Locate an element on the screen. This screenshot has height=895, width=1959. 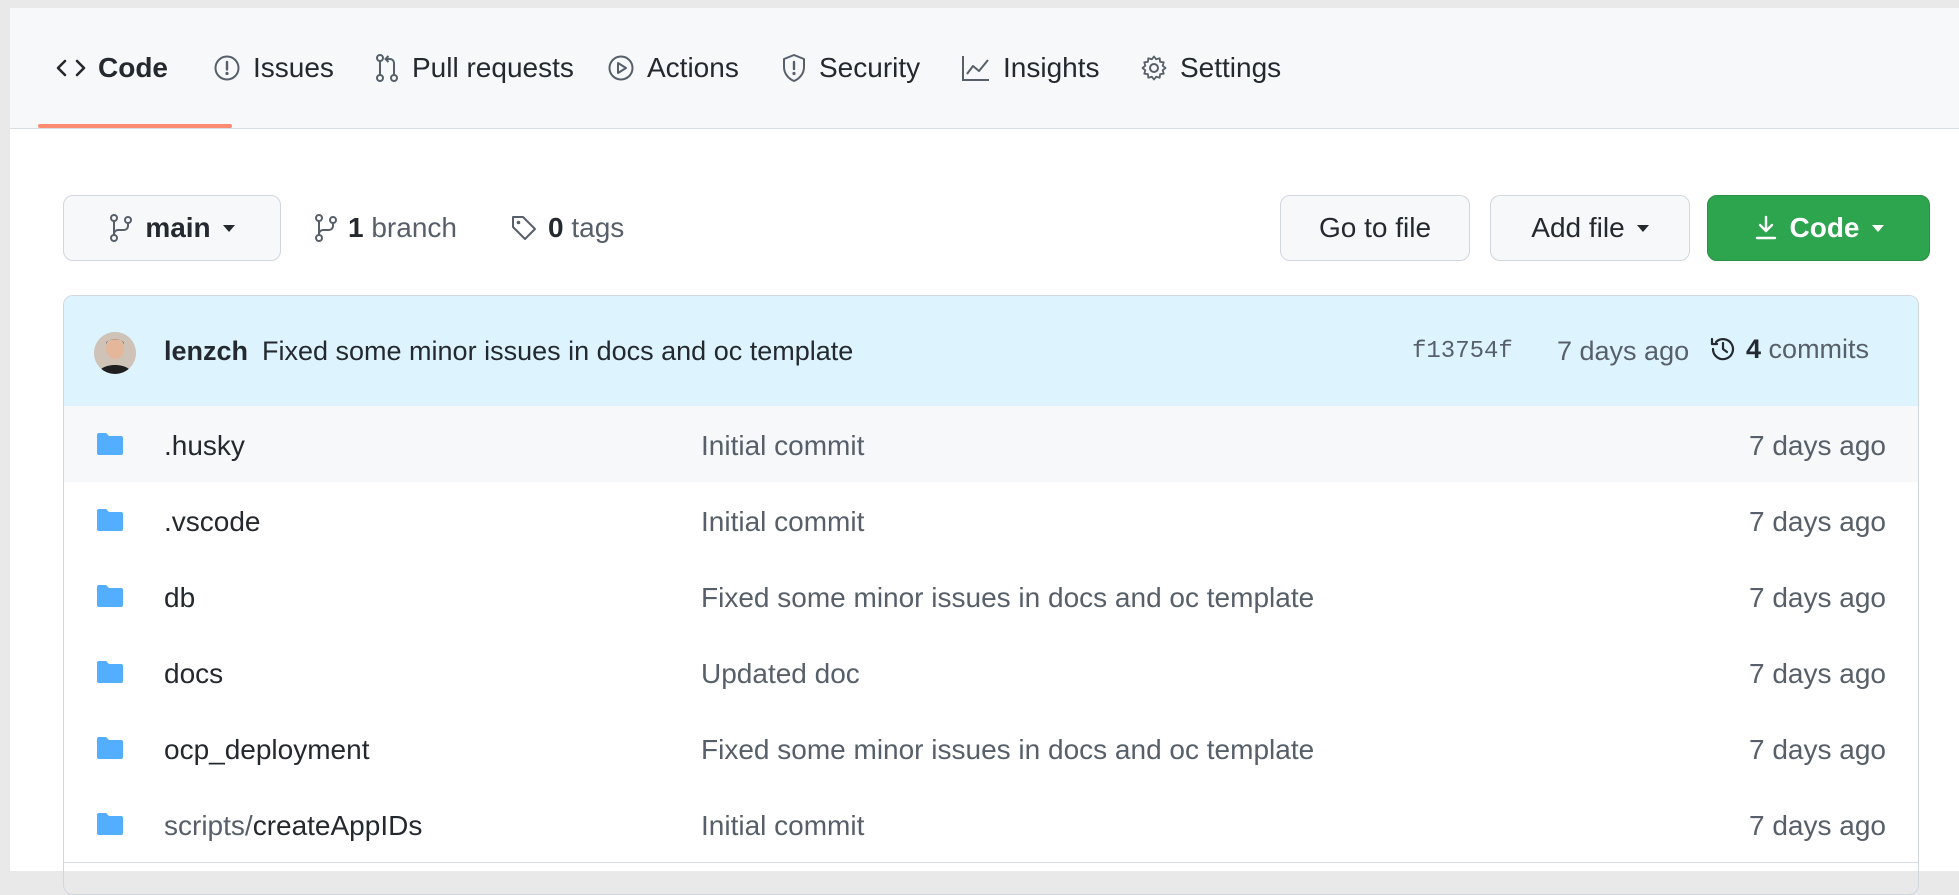
tags-link: 0 tags is located at coordinates (567, 228).